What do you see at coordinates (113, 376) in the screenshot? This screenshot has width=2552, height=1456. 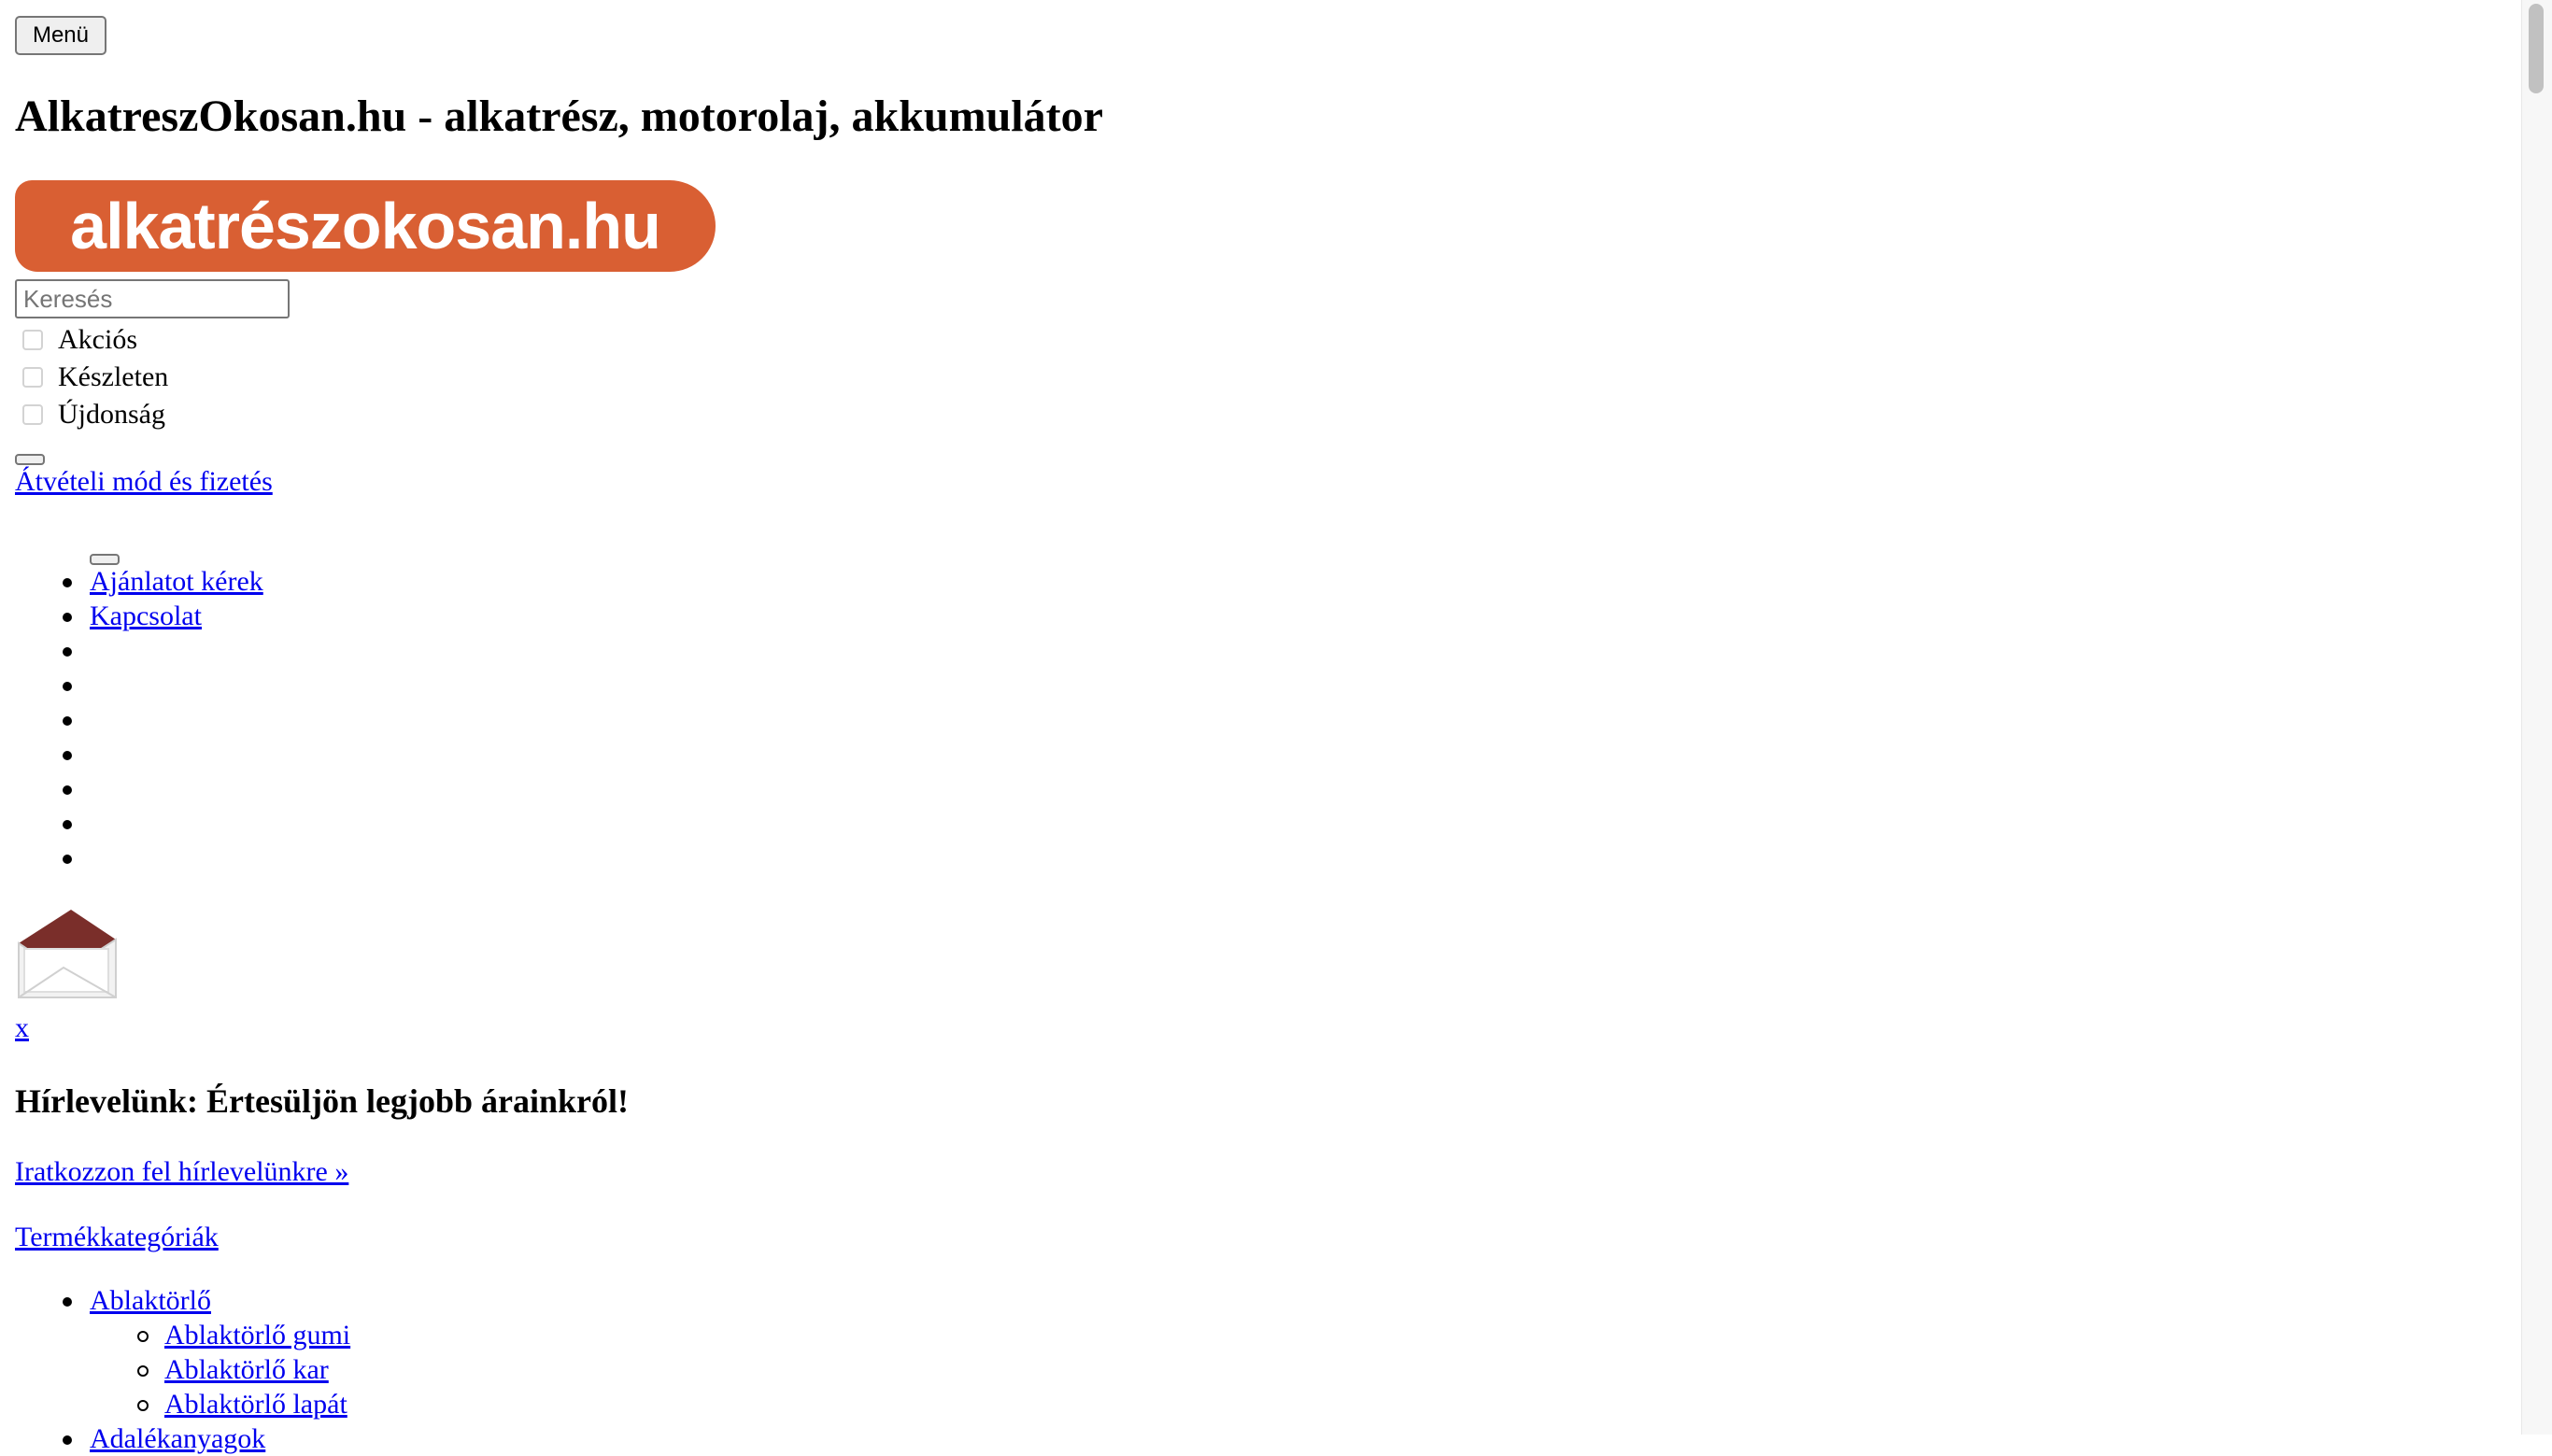 I see `filter-label: Készleten` at bounding box center [113, 376].